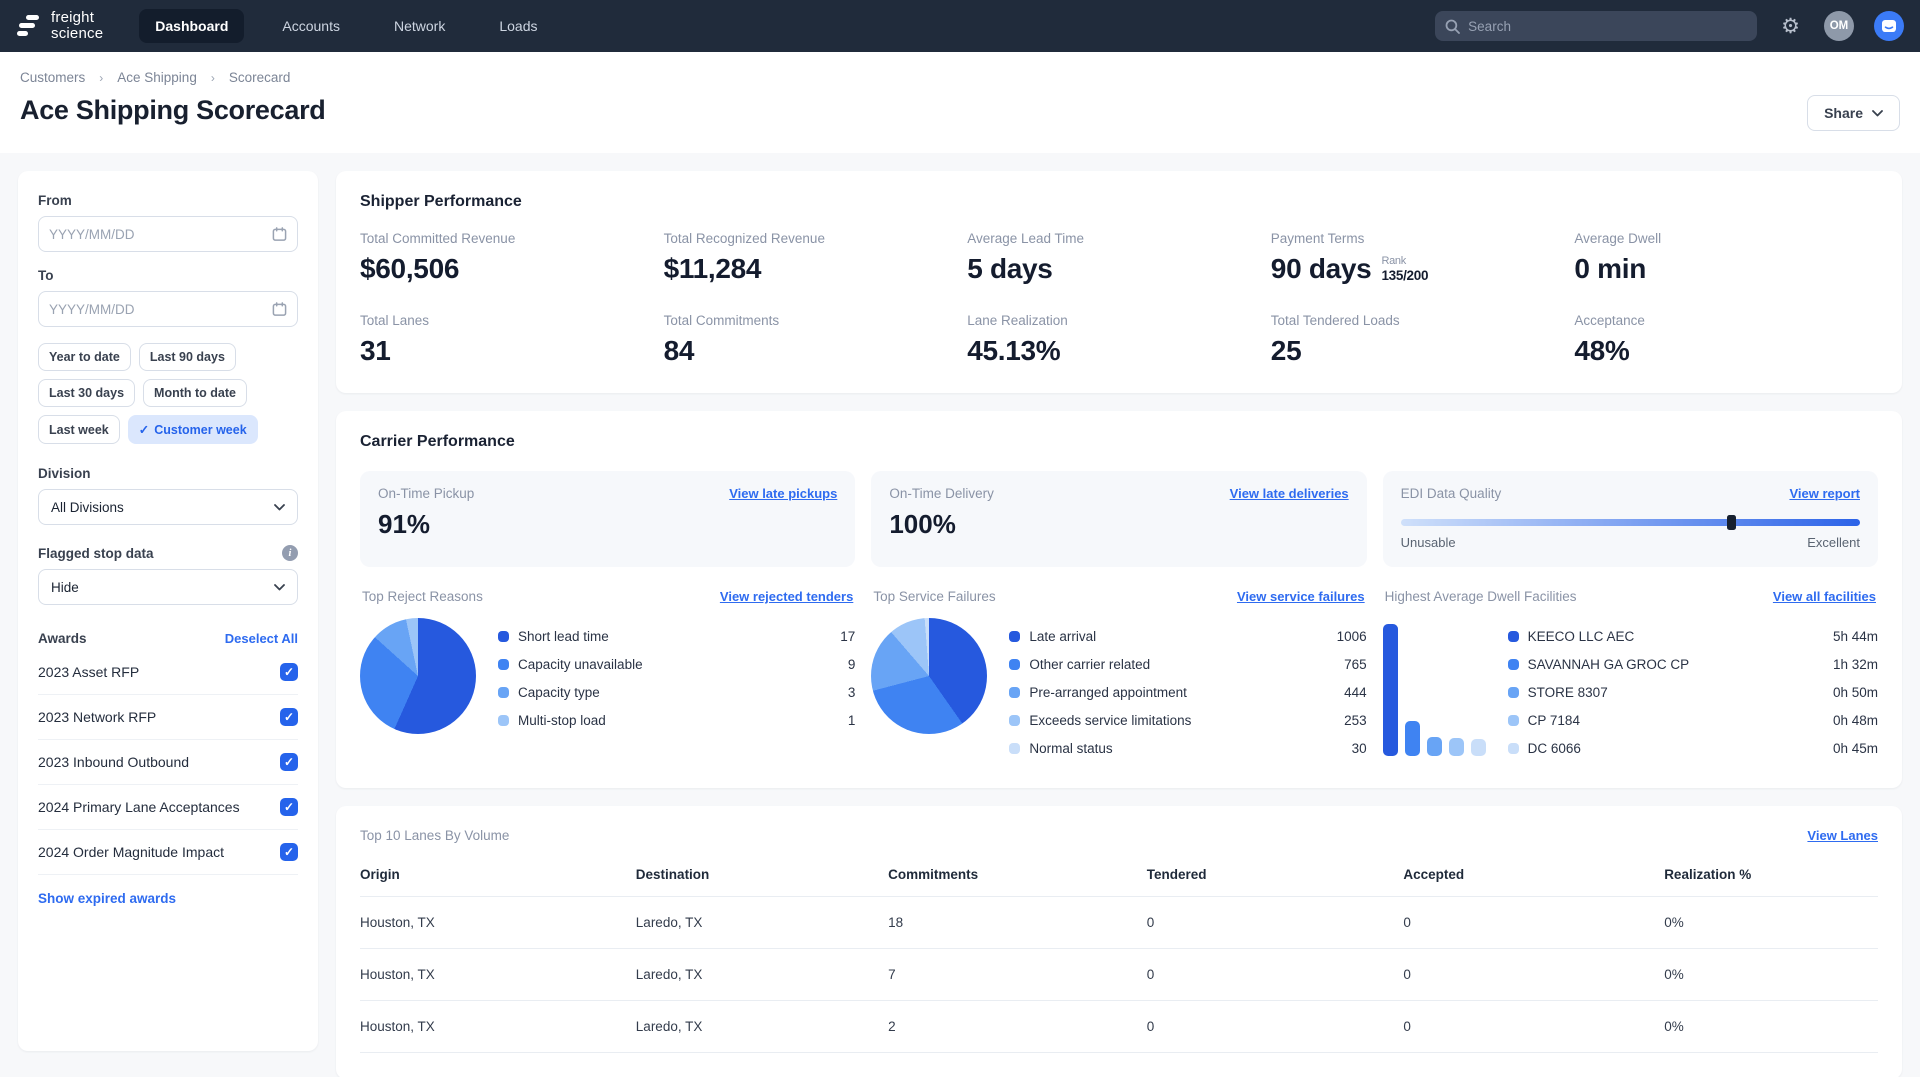 The height and width of the screenshot is (1077, 1920). Describe the element at coordinates (404, 524) in the screenshot. I see `on-time-pickup-value: 91%` at that location.